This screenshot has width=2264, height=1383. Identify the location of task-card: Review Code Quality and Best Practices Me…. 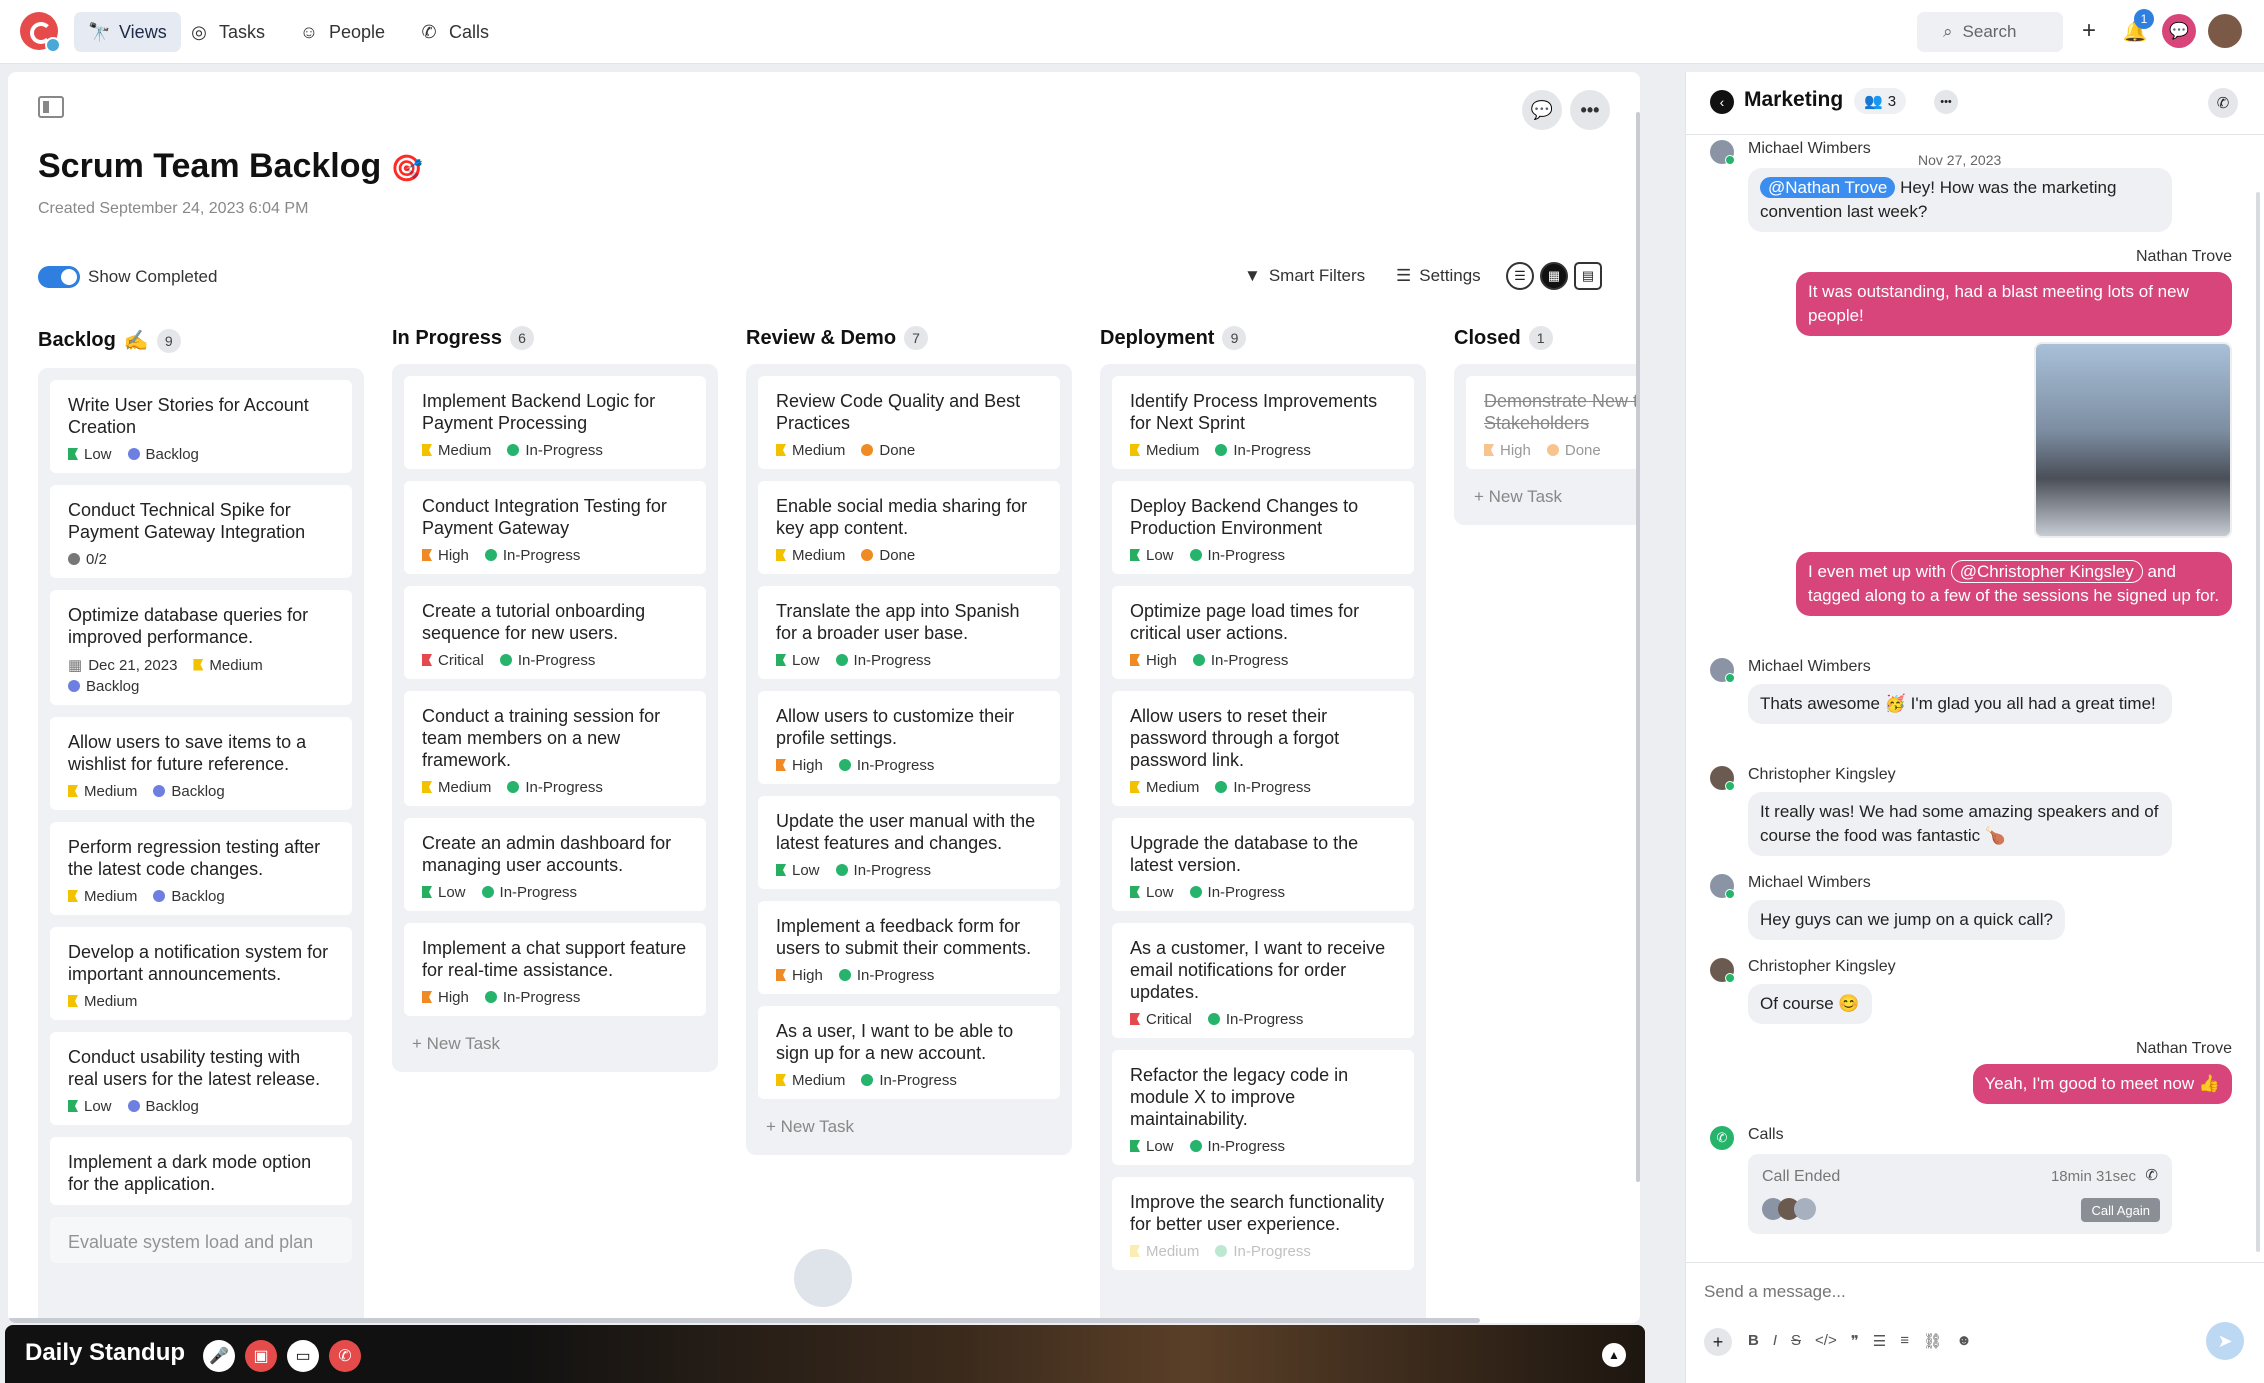
(909, 422).